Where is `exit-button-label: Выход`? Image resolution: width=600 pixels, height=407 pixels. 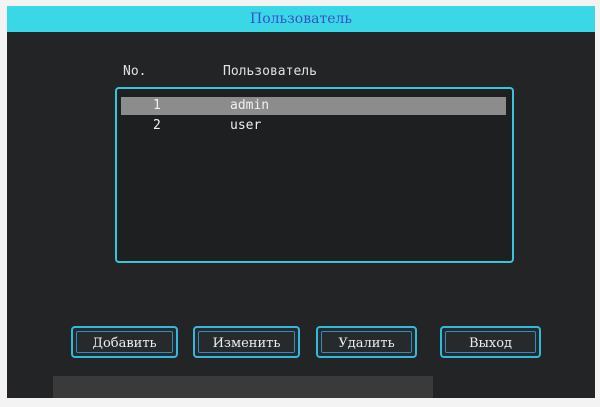
exit-button-label: Выход is located at coordinates (490, 342).